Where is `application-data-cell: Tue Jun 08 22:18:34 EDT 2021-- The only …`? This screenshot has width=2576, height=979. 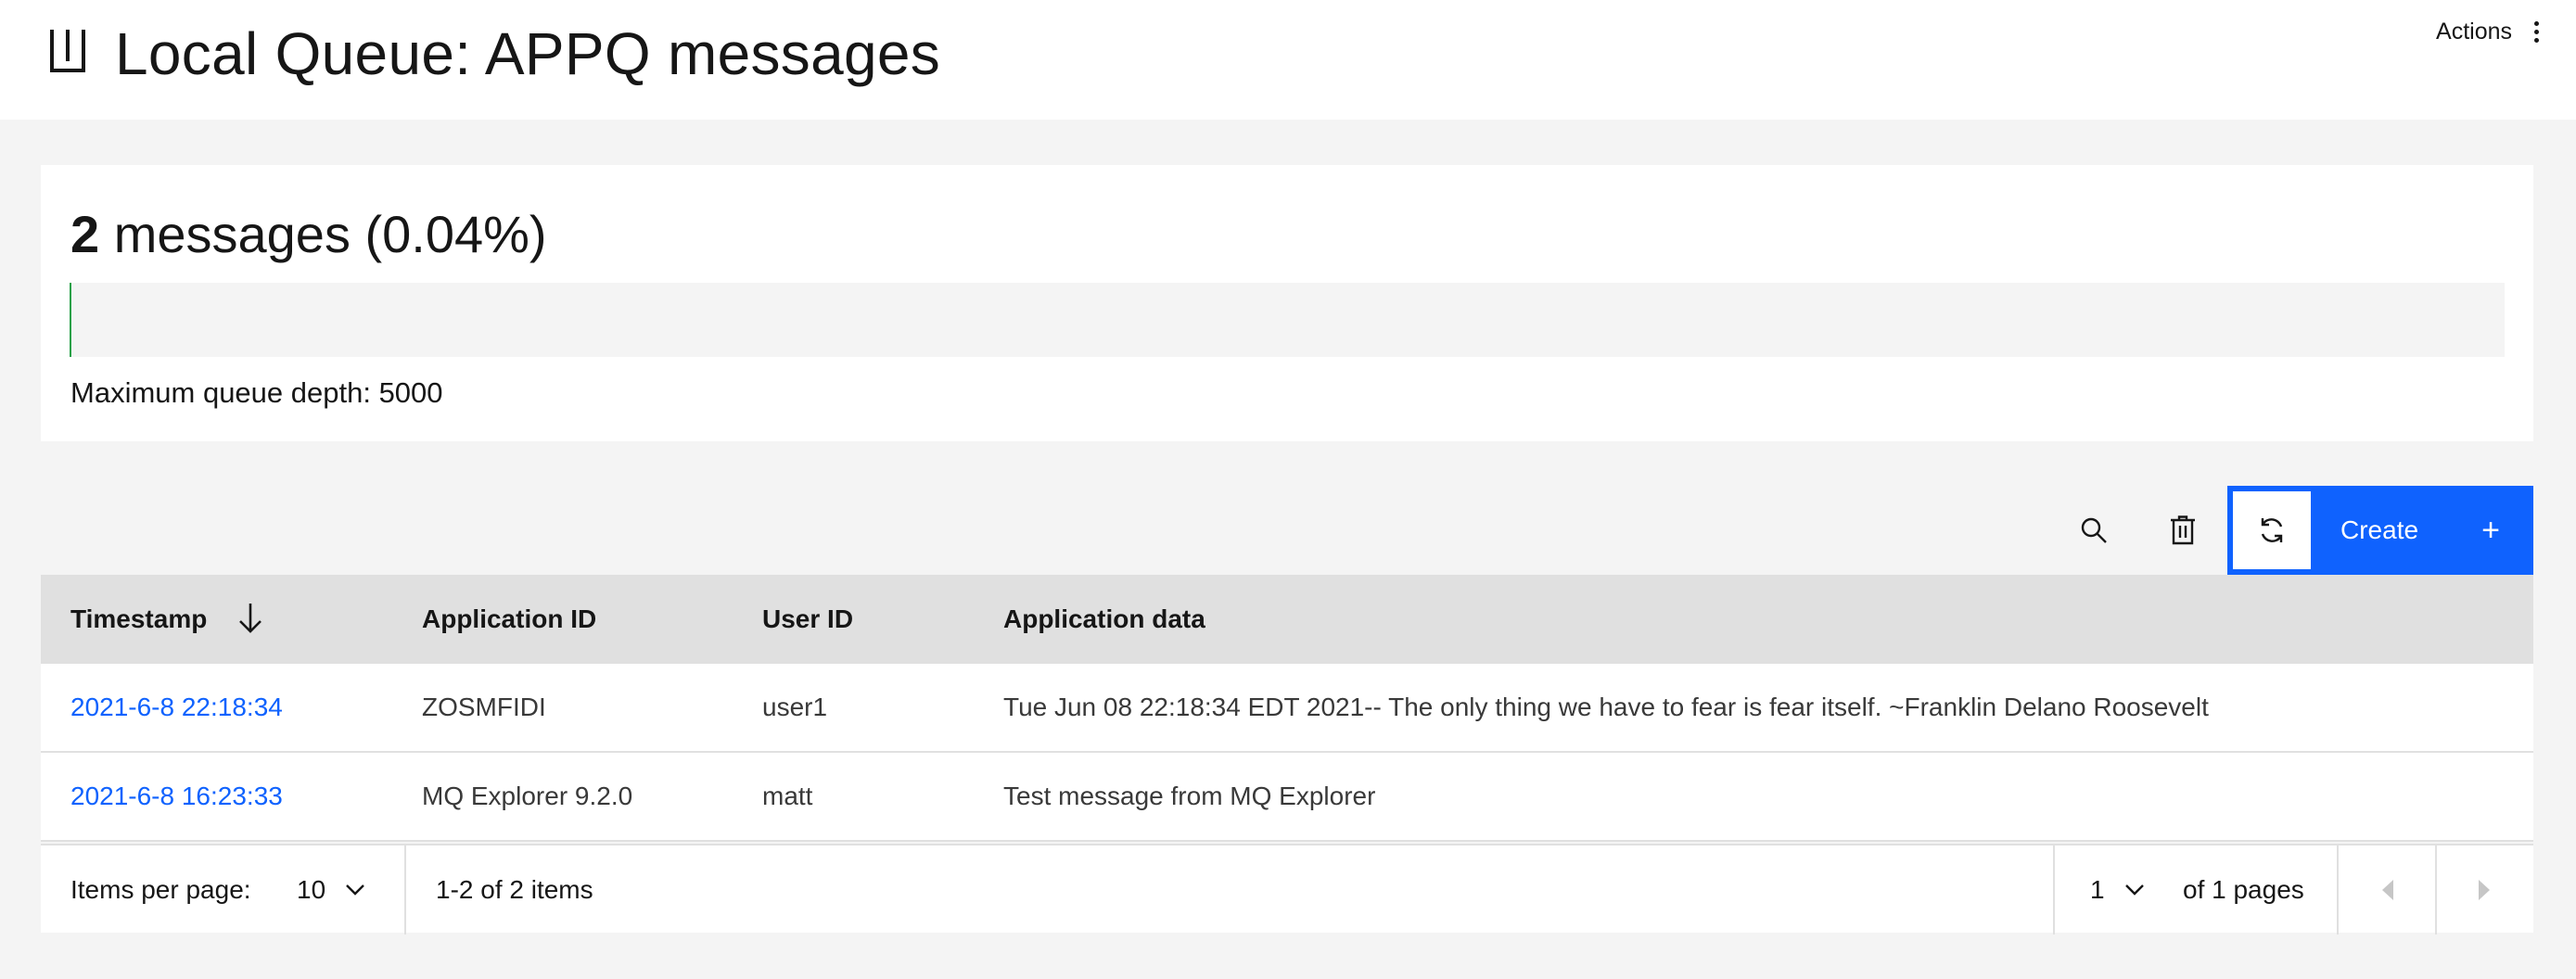
application-data-cell: Tue Jun 08 22:18:34 EDT 2021-- The only … is located at coordinates (1606, 707).